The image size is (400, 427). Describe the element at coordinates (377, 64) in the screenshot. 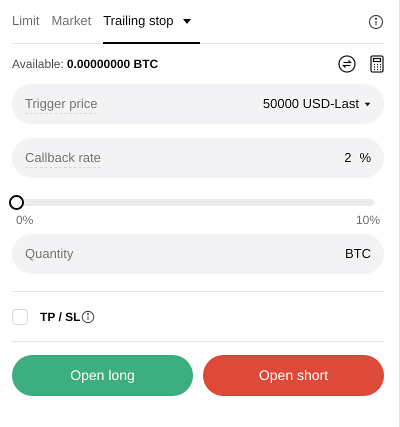

I see `calculator-icon` at that location.